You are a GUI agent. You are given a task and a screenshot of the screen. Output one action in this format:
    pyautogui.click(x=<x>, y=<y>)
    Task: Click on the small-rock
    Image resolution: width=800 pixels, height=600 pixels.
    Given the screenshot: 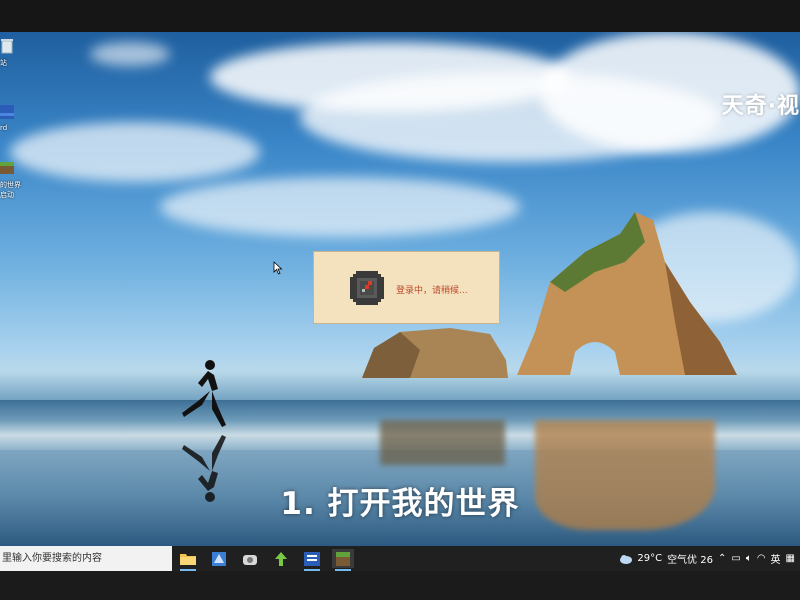 What is the action you would take?
    pyautogui.click(x=435, y=353)
    